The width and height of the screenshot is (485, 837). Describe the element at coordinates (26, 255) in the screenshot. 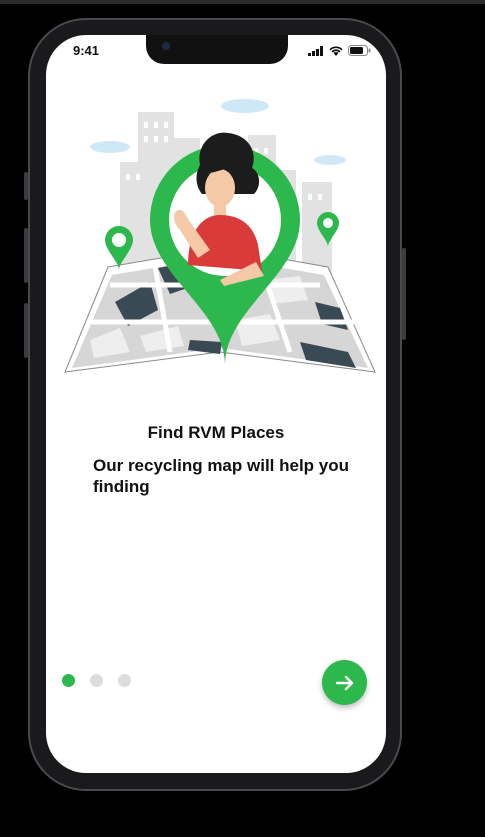

I see `side-button-volume-up` at that location.